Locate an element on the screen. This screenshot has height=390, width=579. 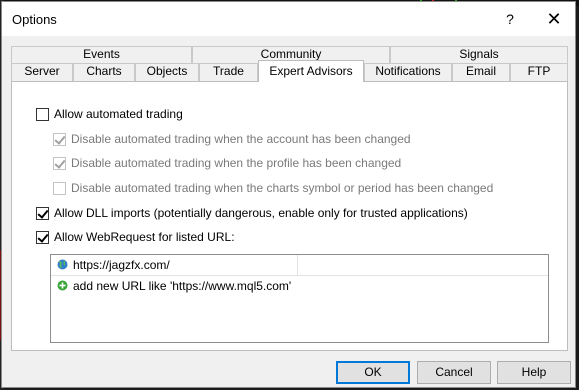
tab-expert-advisors: Expert Advisors is located at coordinates (311, 71).